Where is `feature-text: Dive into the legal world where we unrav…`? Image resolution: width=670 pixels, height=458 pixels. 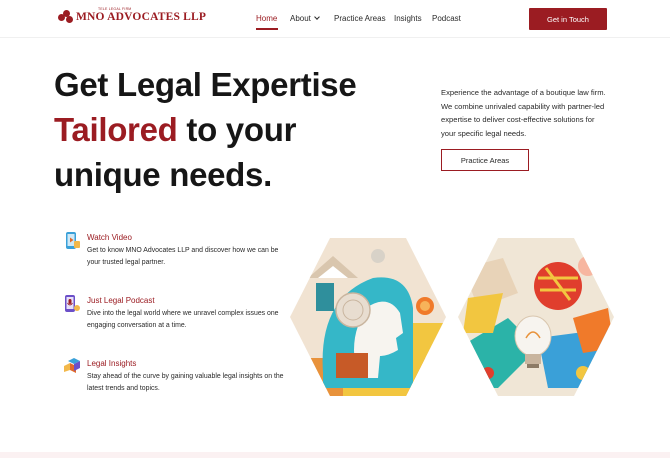 feature-text: Dive into the legal world where we unrav… is located at coordinates (183, 319).